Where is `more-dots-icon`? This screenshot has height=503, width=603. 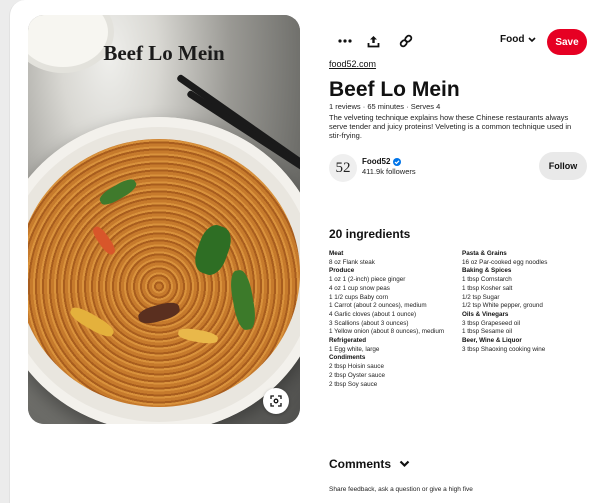 more-dots-icon is located at coordinates (345, 41).